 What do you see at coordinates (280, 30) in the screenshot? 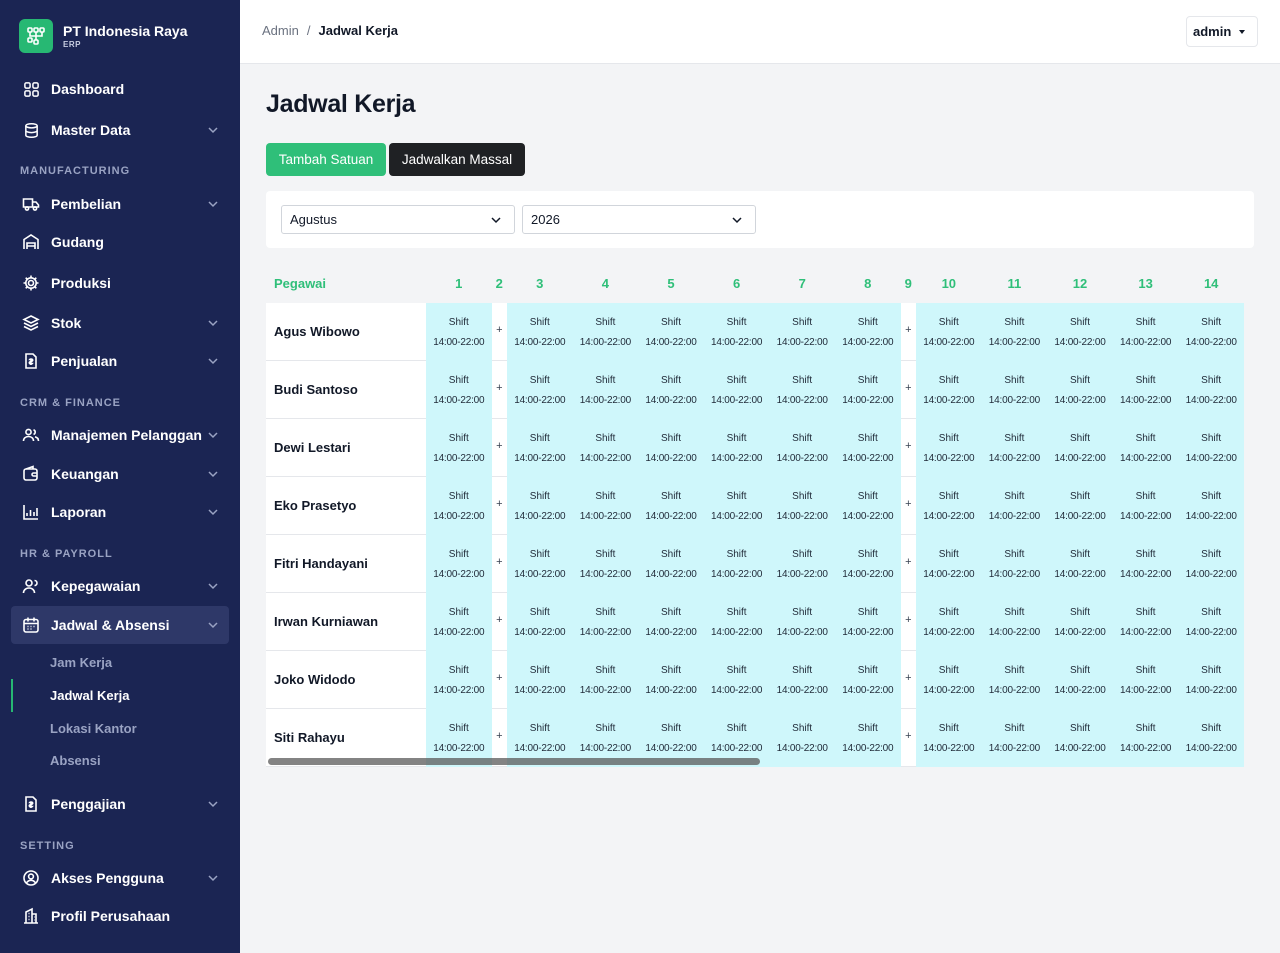
I see `breadcrumb-admin: Admin` at bounding box center [280, 30].